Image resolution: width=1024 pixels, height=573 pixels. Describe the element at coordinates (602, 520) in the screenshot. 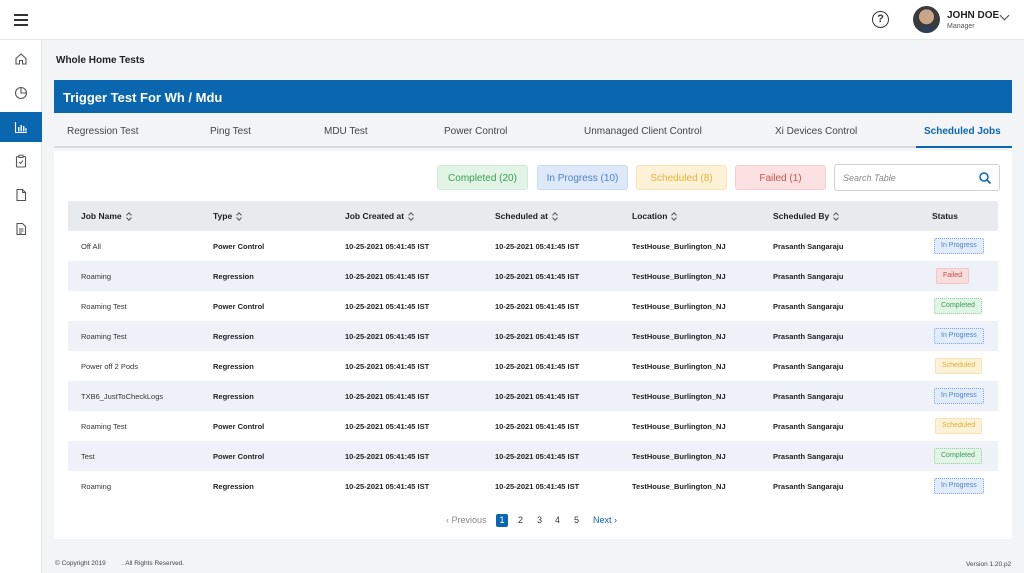

I see `pagination-next-label: Next` at that location.